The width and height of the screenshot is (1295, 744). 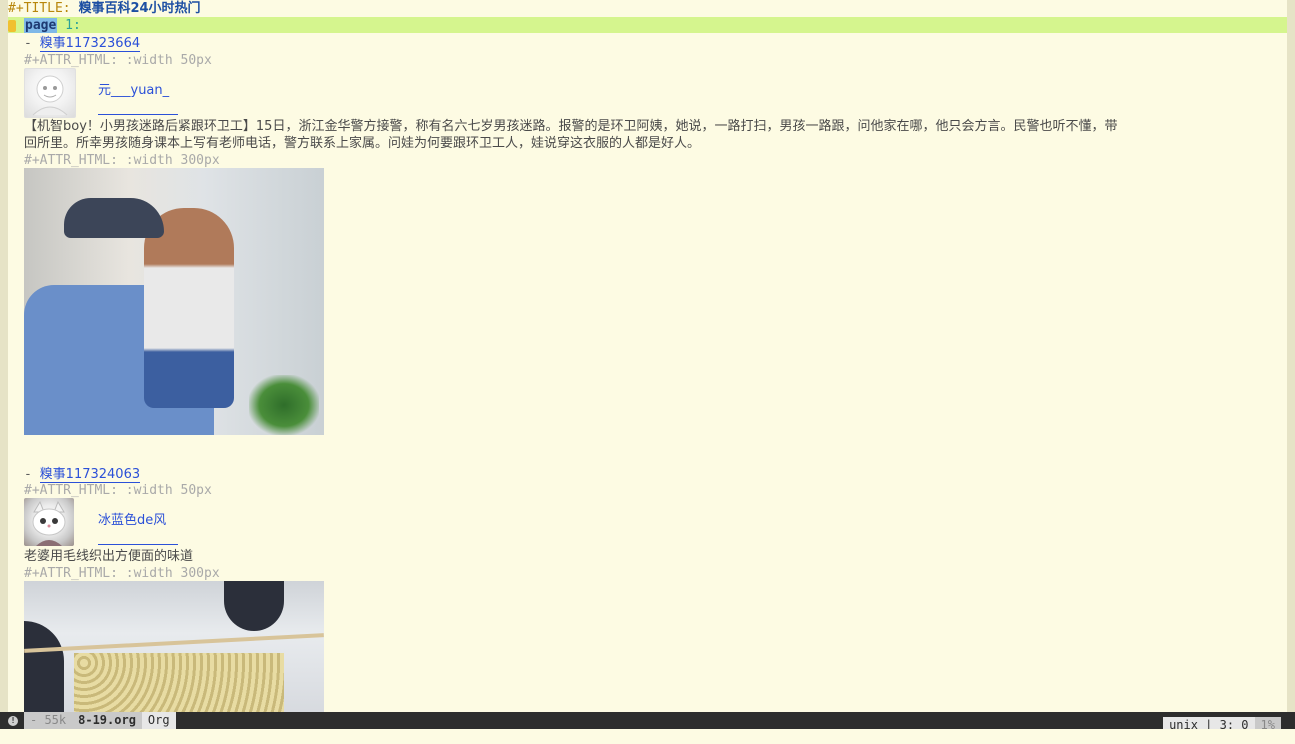 I want to click on current-line-highlight, so click(x=647, y=25).